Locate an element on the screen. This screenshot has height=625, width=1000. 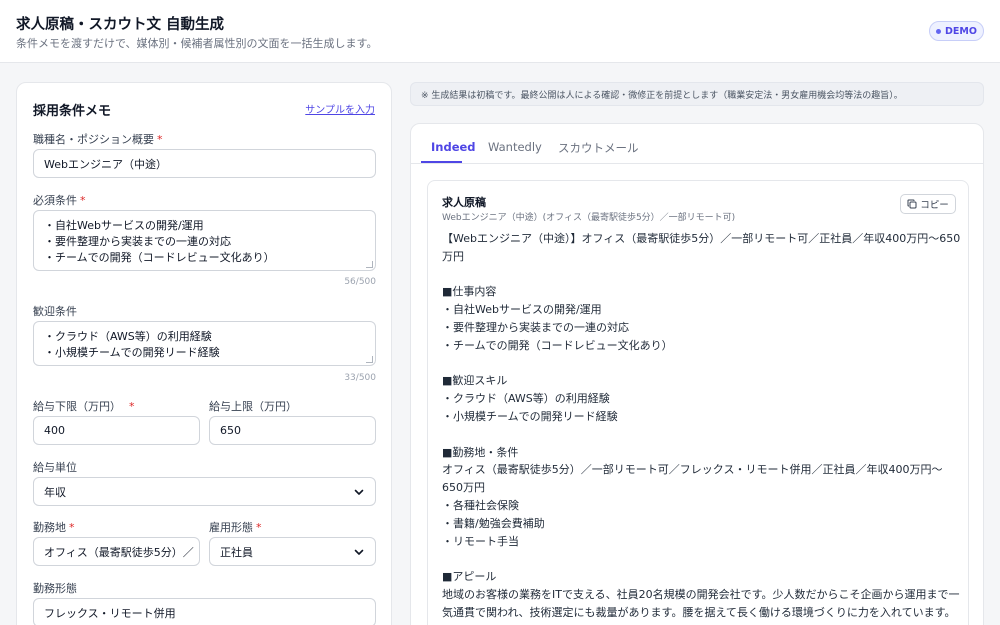
location-value: オフィス（最寄駅徒歩5分）／ is located at coordinates (119, 552).